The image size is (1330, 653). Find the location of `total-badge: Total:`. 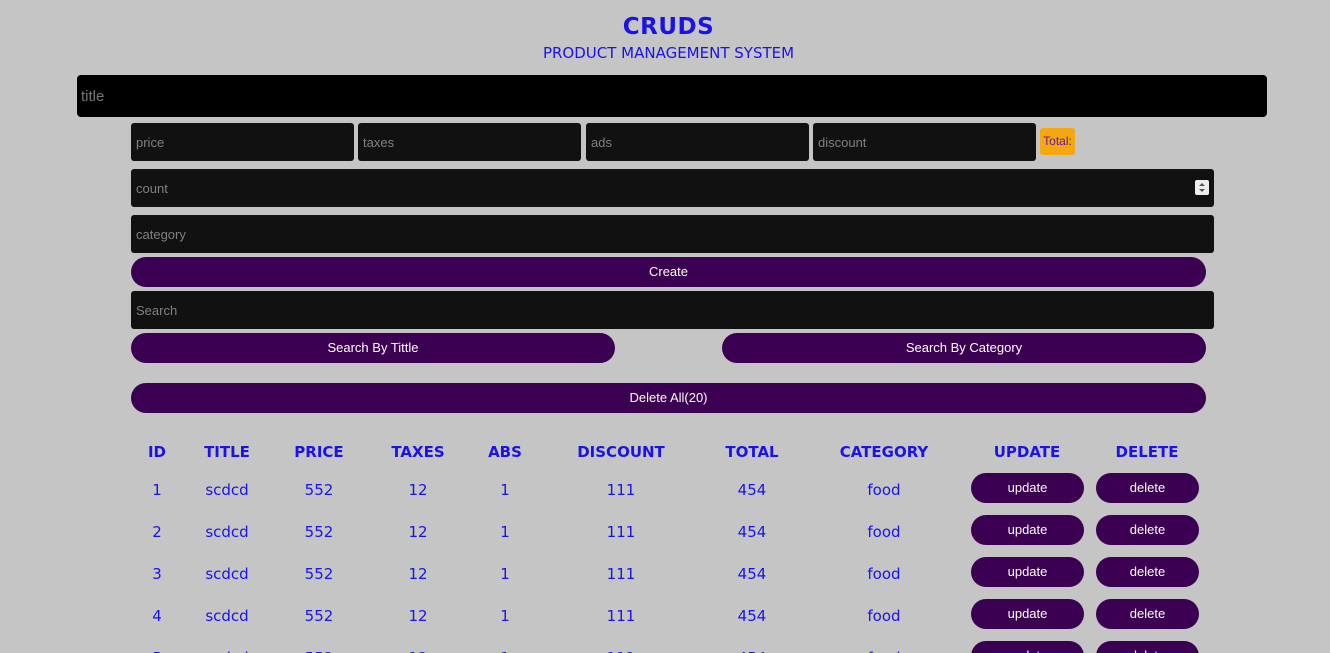

total-badge: Total: is located at coordinates (1057, 141).